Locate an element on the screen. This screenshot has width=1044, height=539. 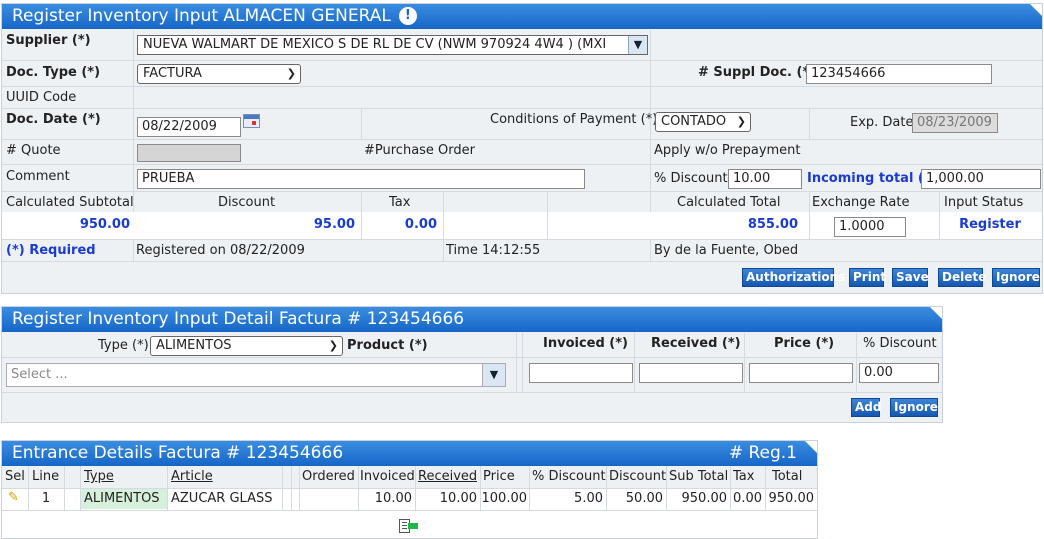
suppl-doc-label: # Suppl Doc. (*) is located at coordinates (757, 72).